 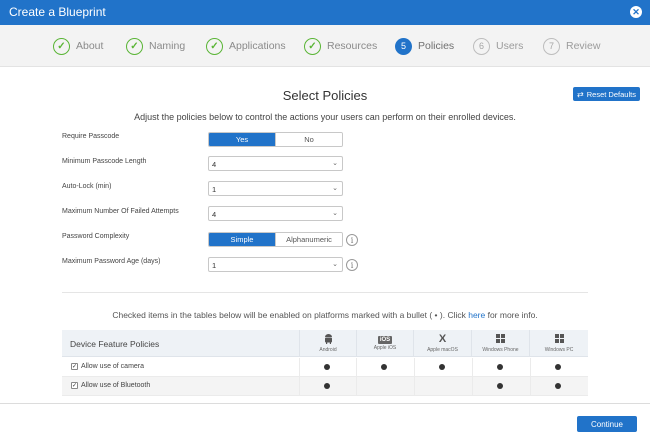 I want to click on step-policies: 5 Policies, so click(x=424, y=46).